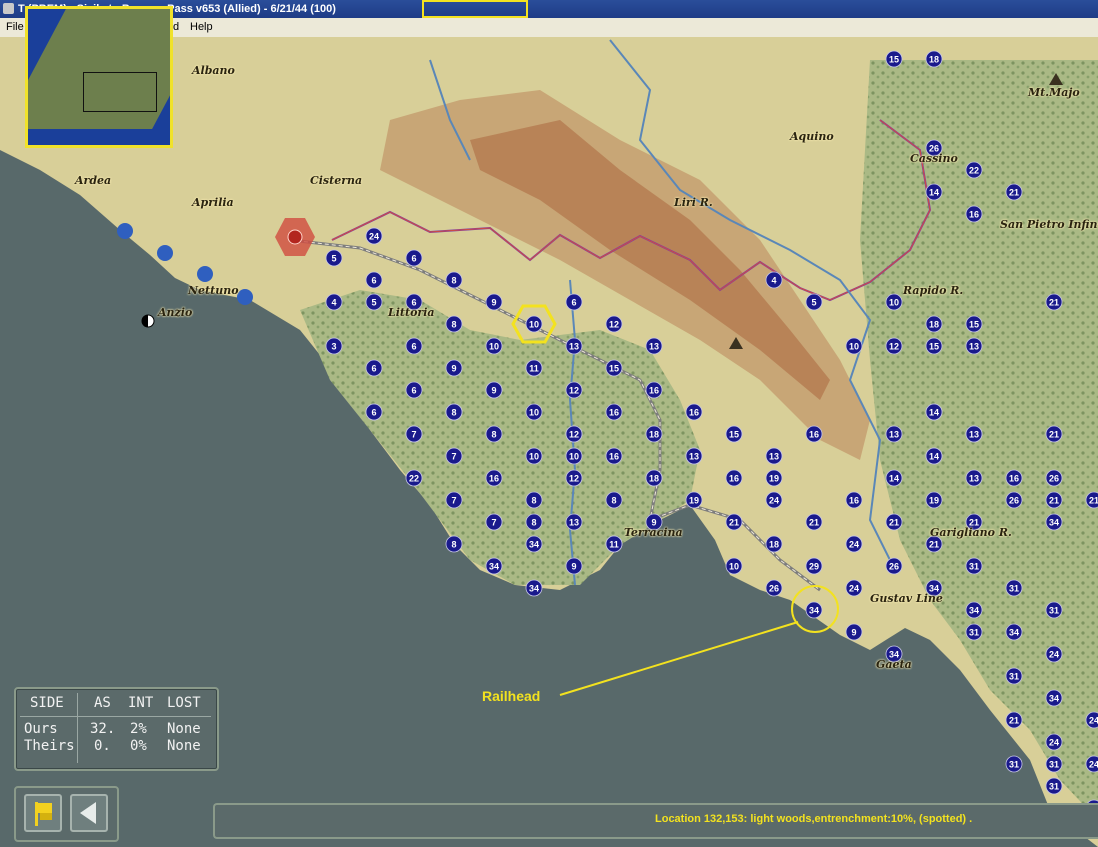  I want to click on menu-help: Help, so click(201, 27).